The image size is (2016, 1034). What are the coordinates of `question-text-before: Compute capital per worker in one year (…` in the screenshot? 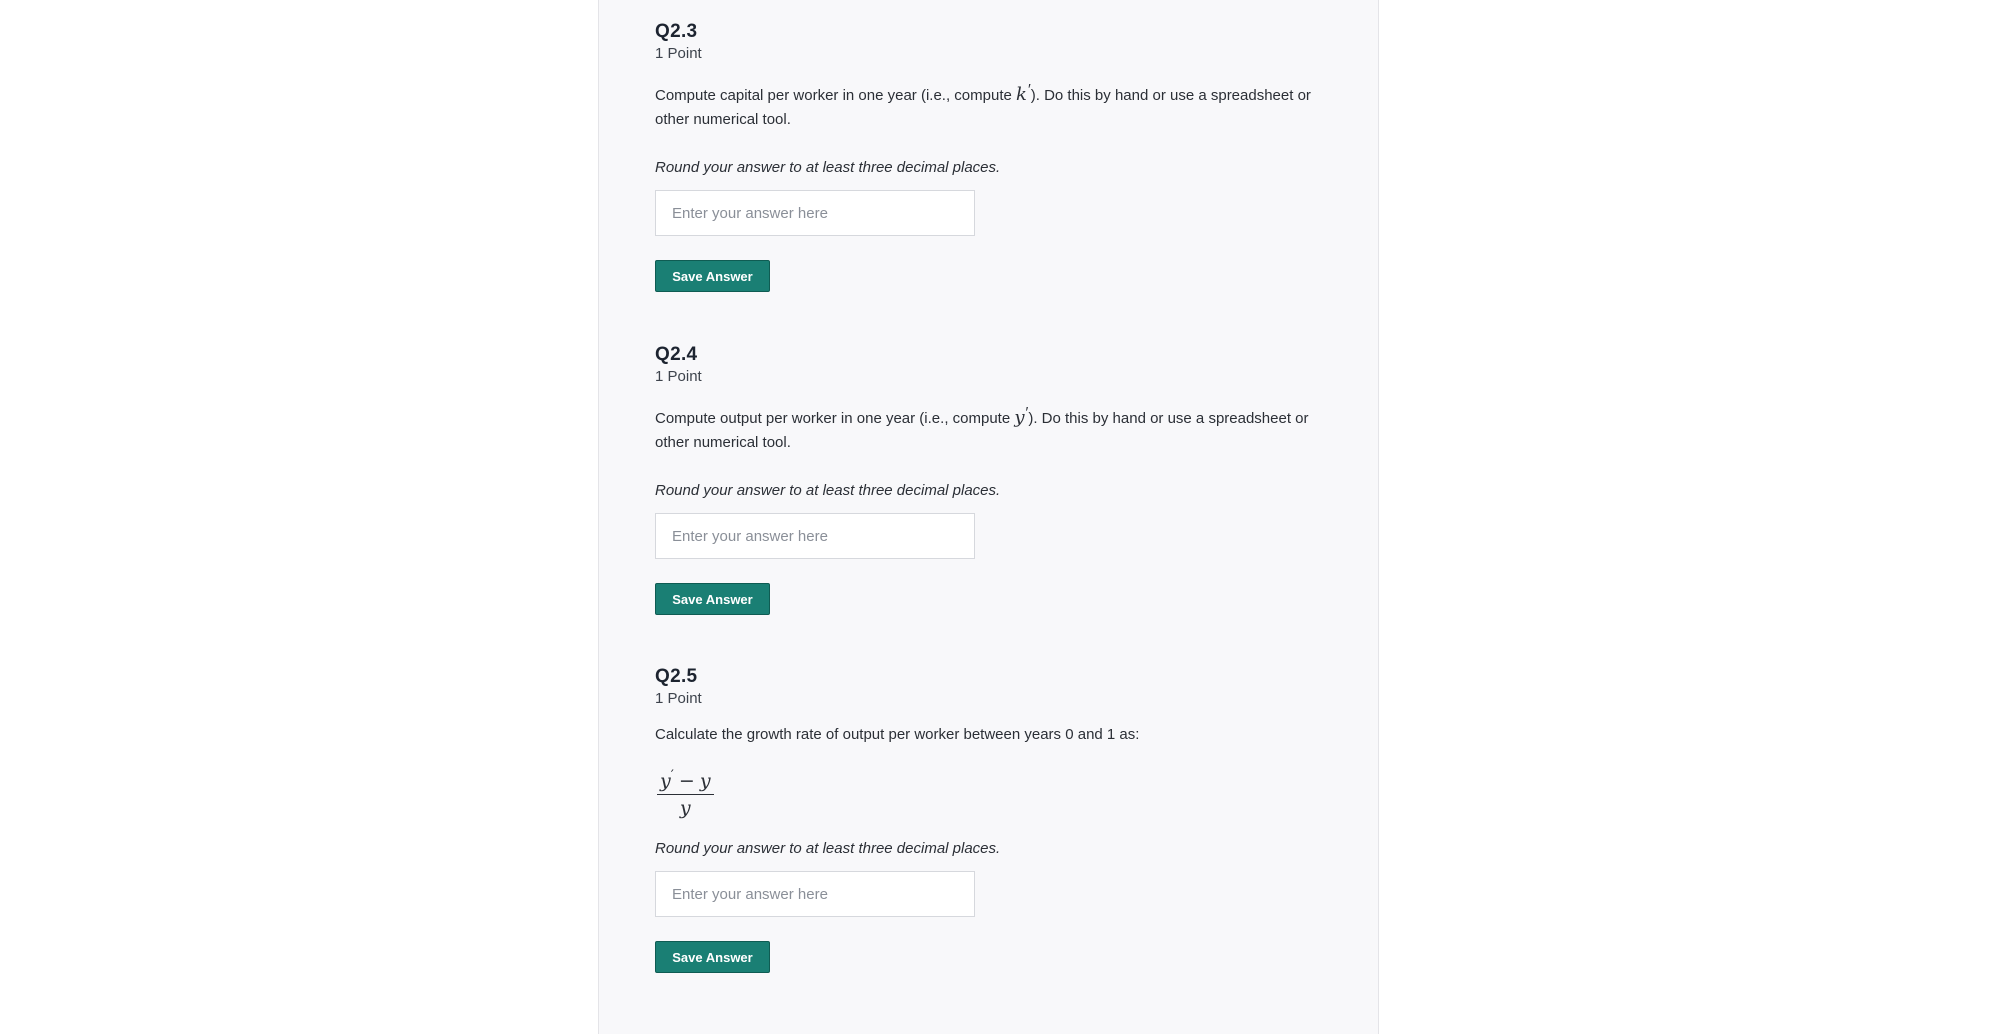 It's located at (836, 95).